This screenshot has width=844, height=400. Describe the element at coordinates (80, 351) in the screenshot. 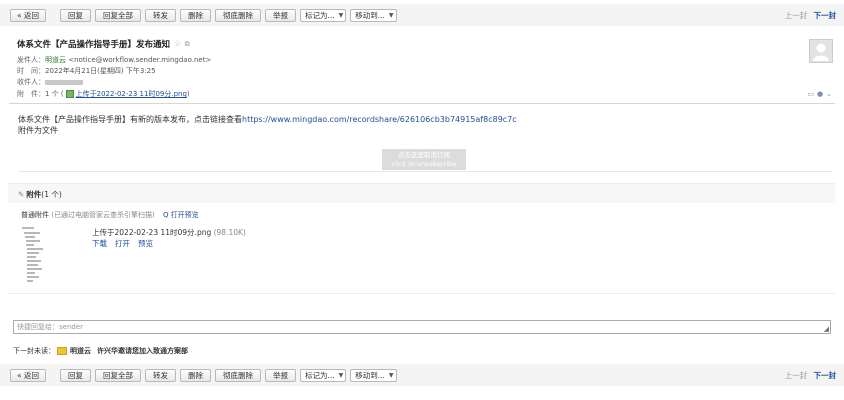

I see `next-unread-sender: 明道云` at that location.